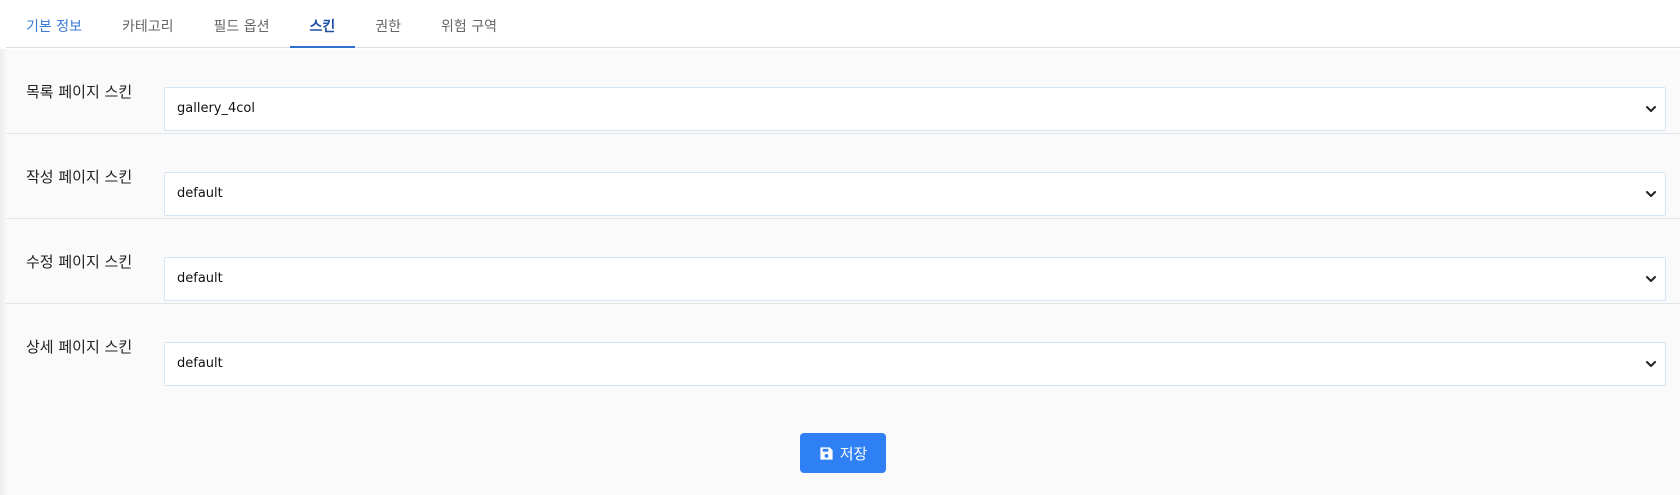  I want to click on edit-skin-select: default, so click(915, 279).